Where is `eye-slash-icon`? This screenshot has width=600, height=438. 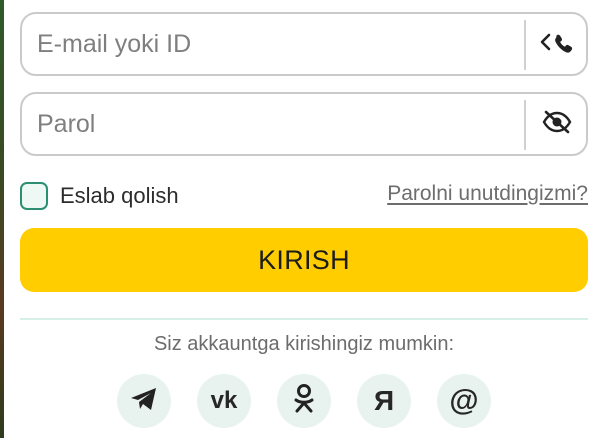
eye-slash-icon is located at coordinates (557, 124).